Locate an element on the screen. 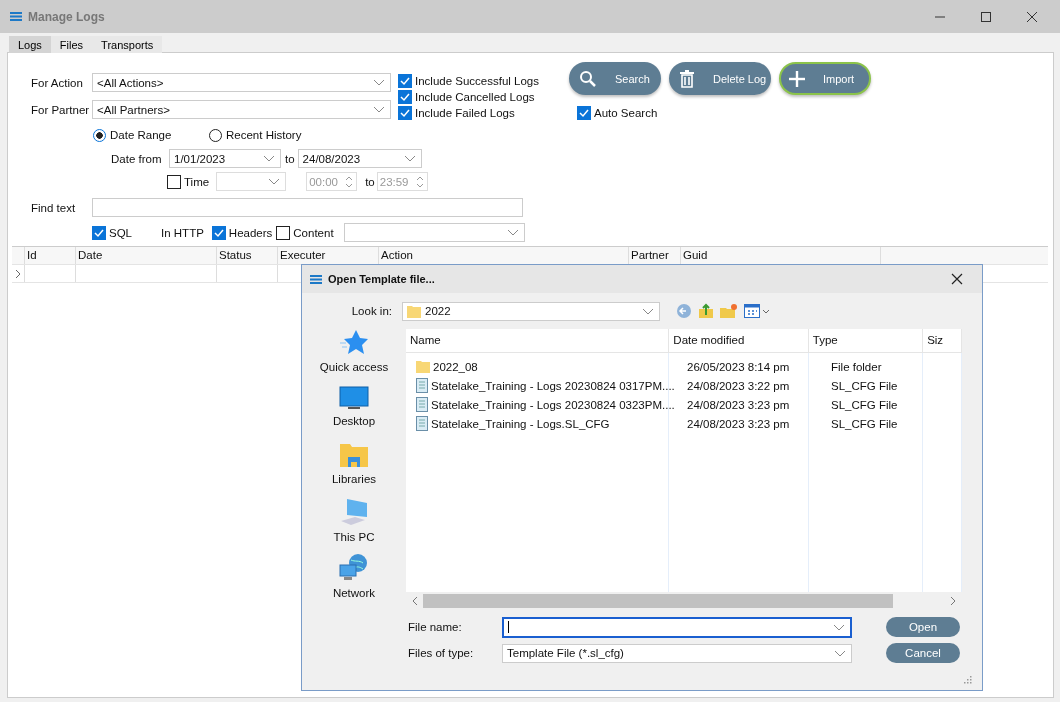  date-from-picker: 1/01/2023 is located at coordinates (225, 158).